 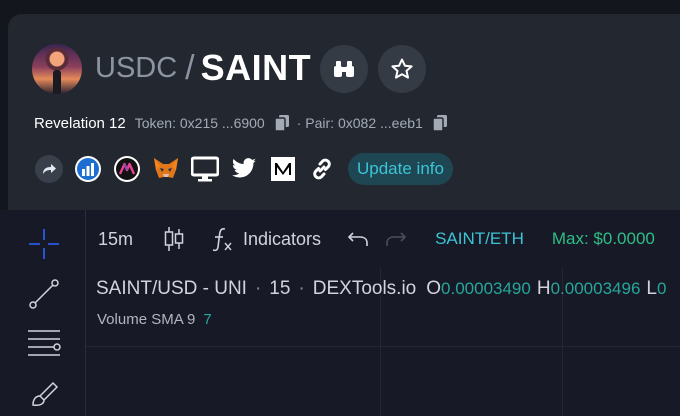 I want to click on website-icon, so click(x=205, y=169).